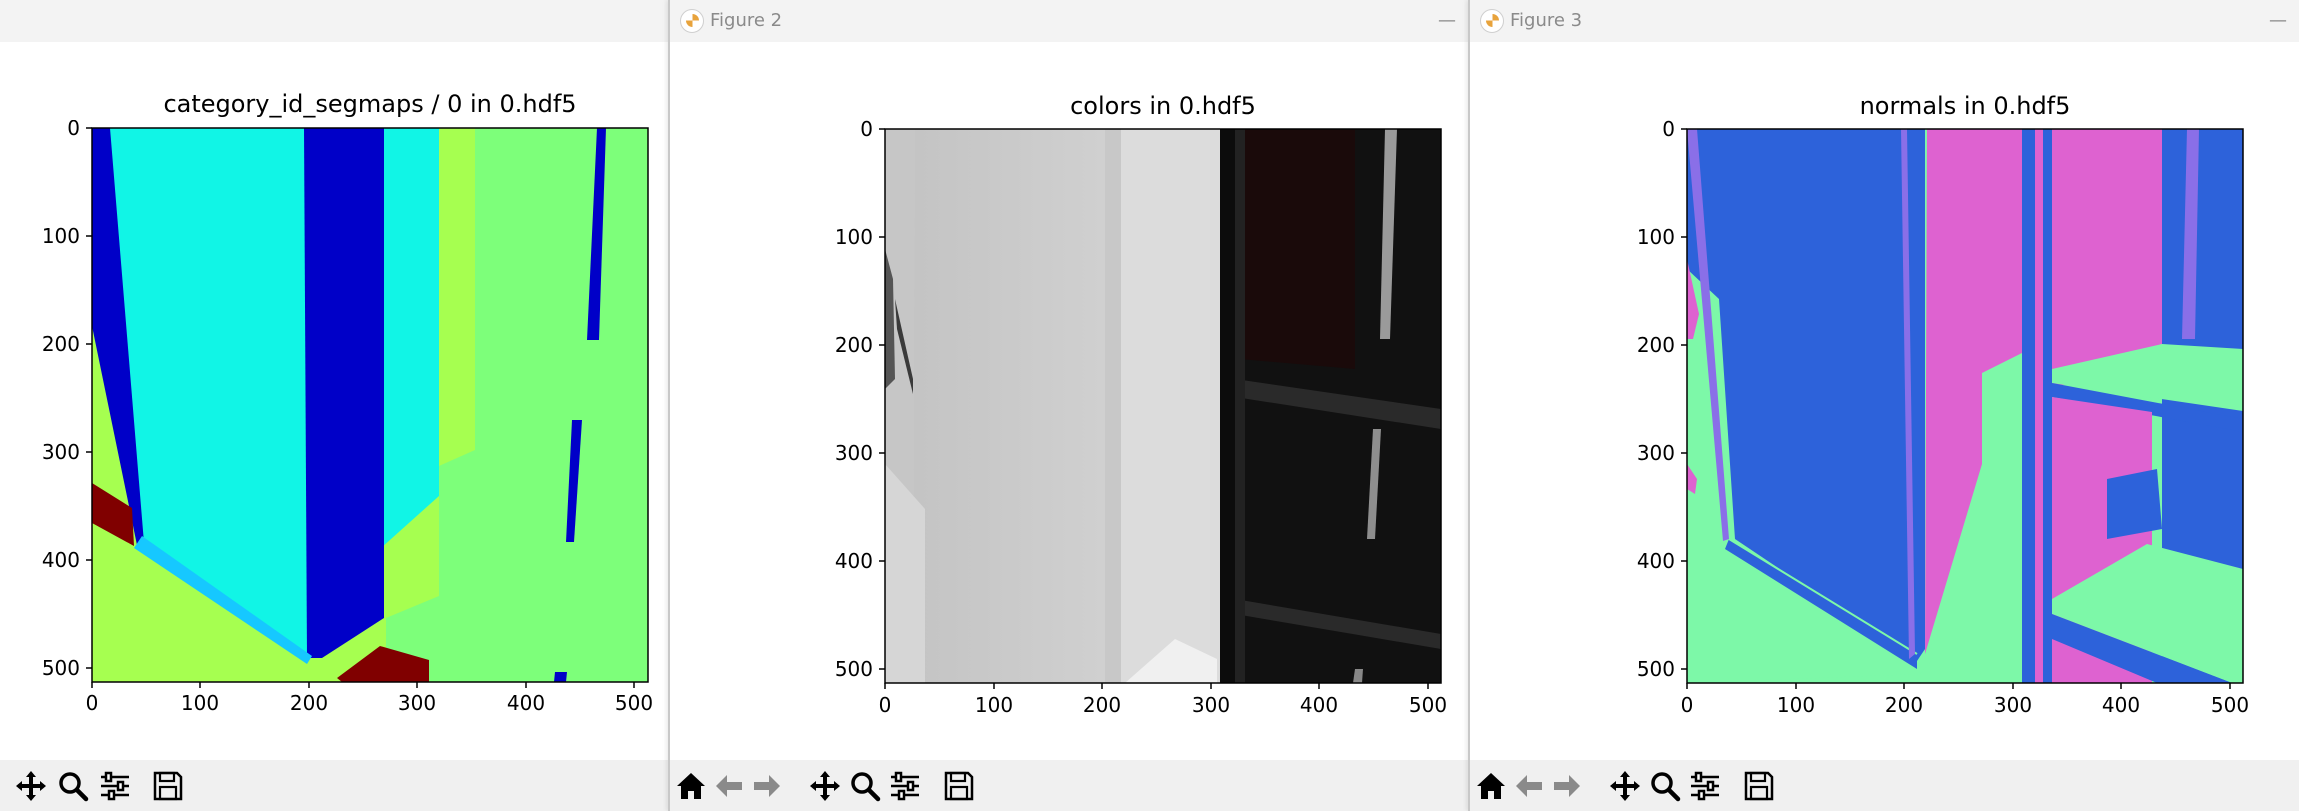  Describe the element at coordinates (1070, 21) in the screenshot. I see `title-bar: Figure 2 —` at that location.